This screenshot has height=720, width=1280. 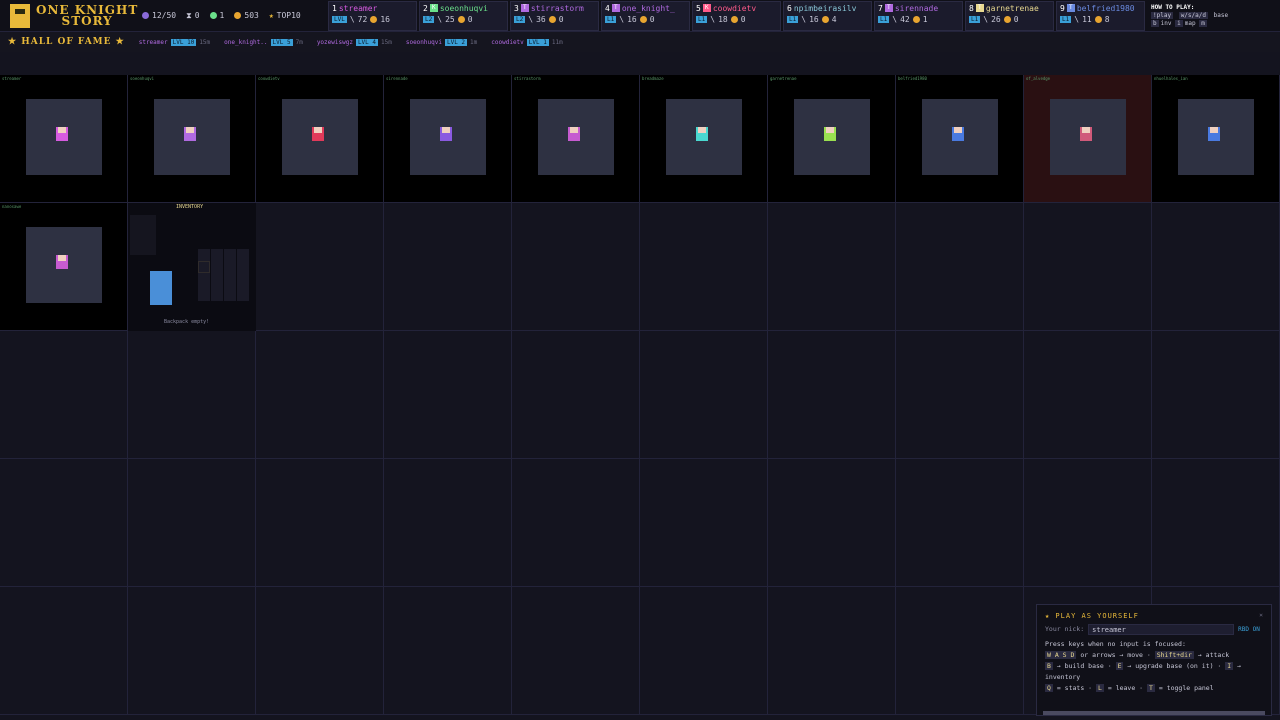 I want to click on close-icon: ×, so click(x=1261, y=615).